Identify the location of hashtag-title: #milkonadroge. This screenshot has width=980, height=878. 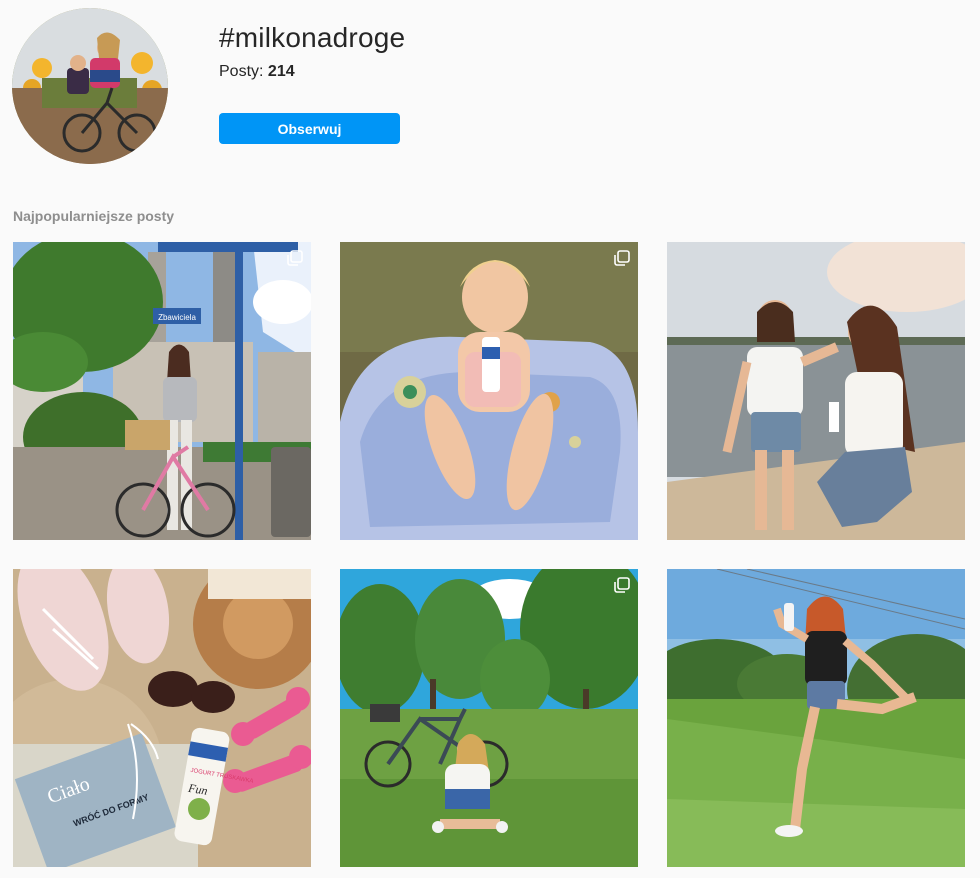
(312, 37).